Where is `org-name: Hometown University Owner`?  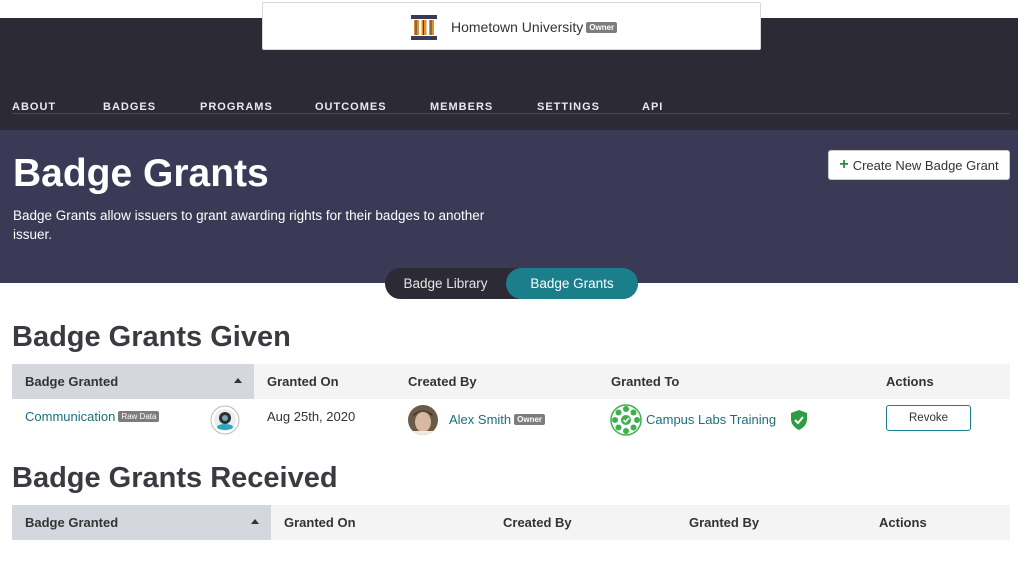 org-name: Hometown University Owner is located at coordinates (534, 27).